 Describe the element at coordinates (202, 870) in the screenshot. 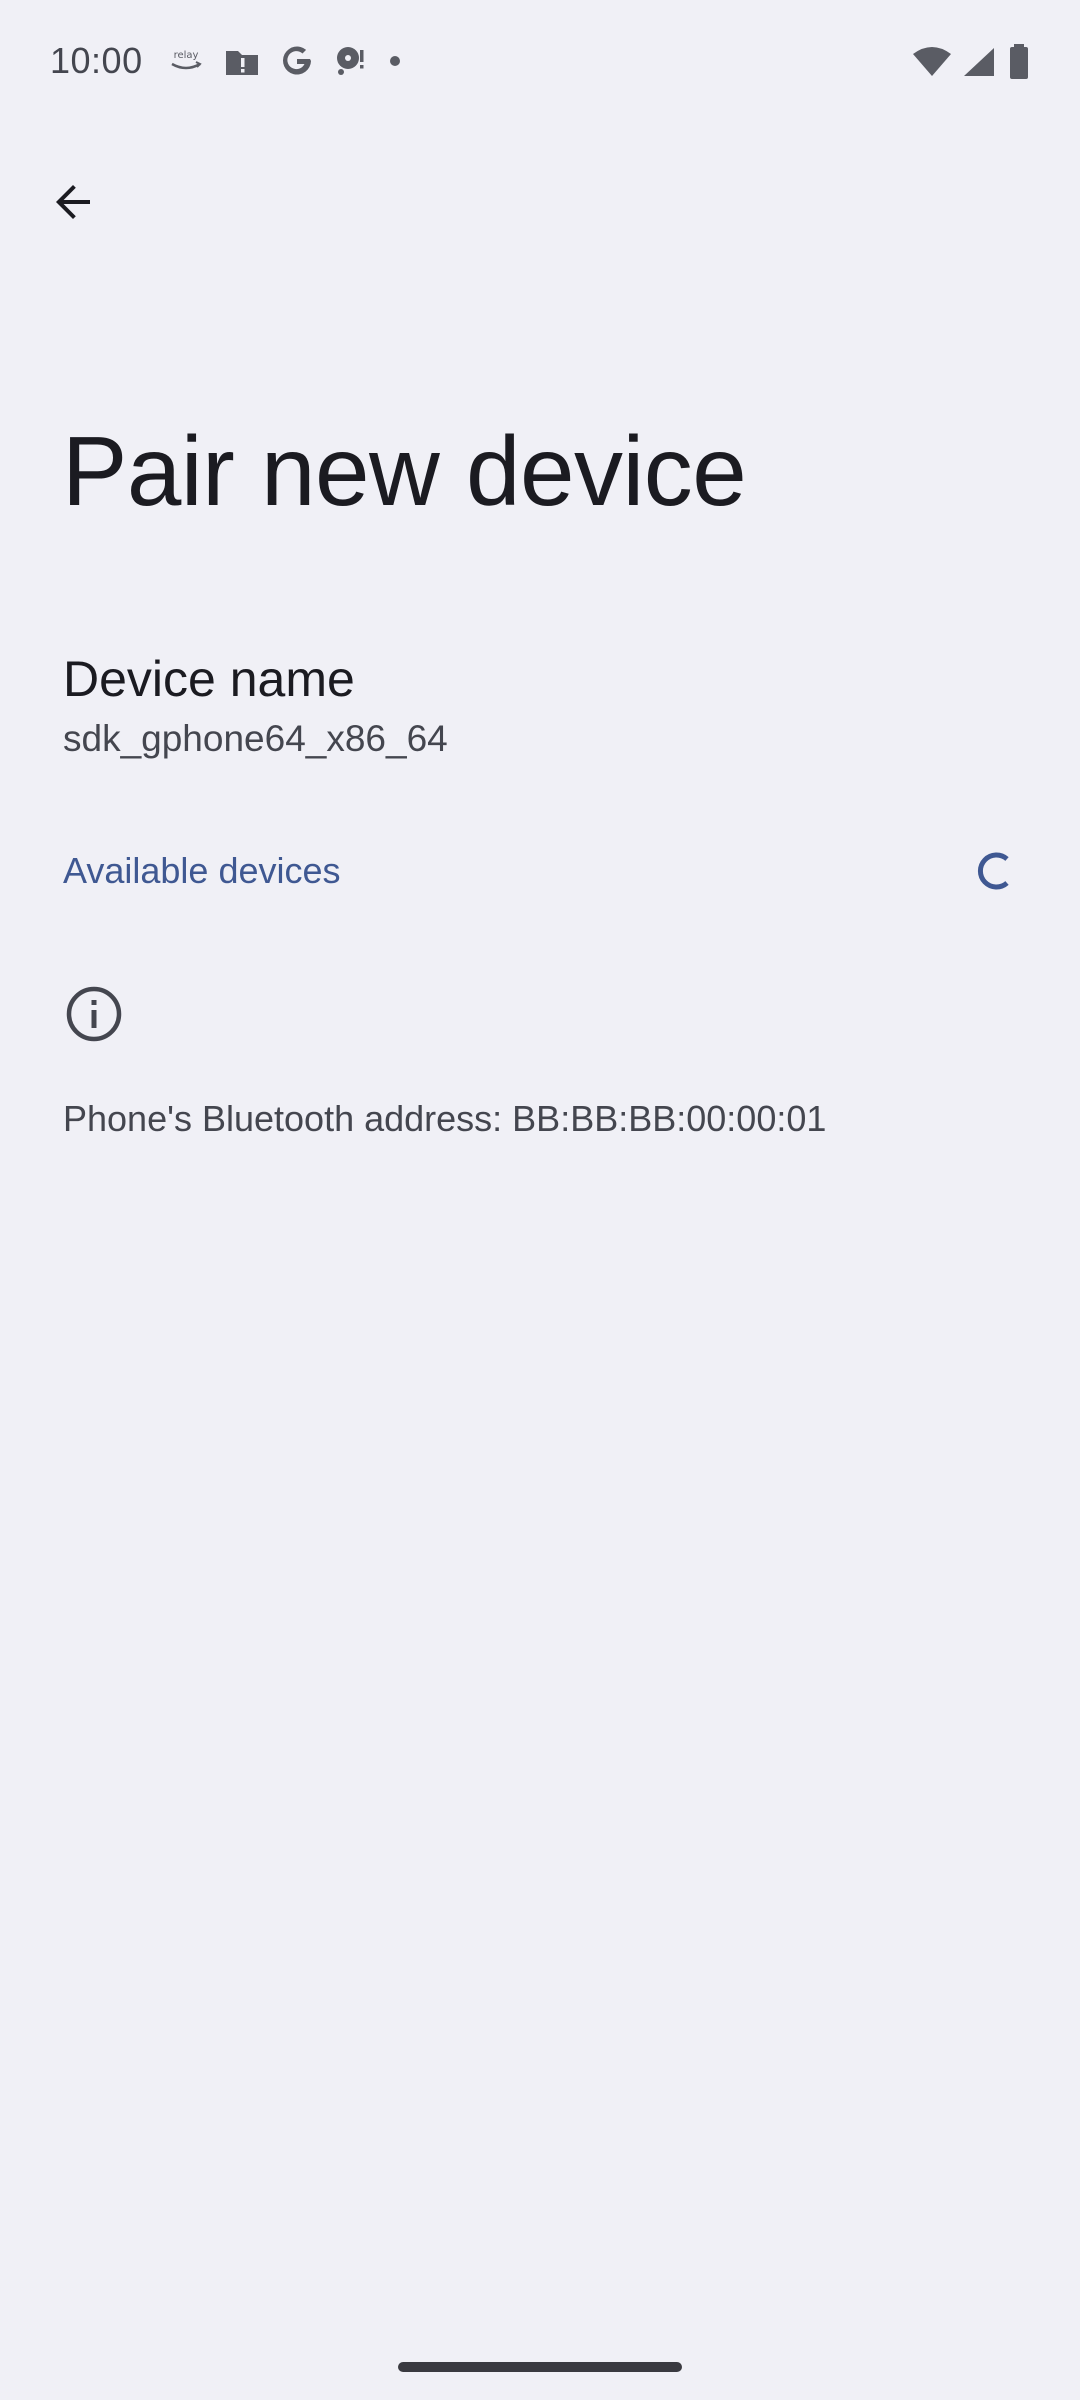

I see `available-devices-title: Available devices` at that location.